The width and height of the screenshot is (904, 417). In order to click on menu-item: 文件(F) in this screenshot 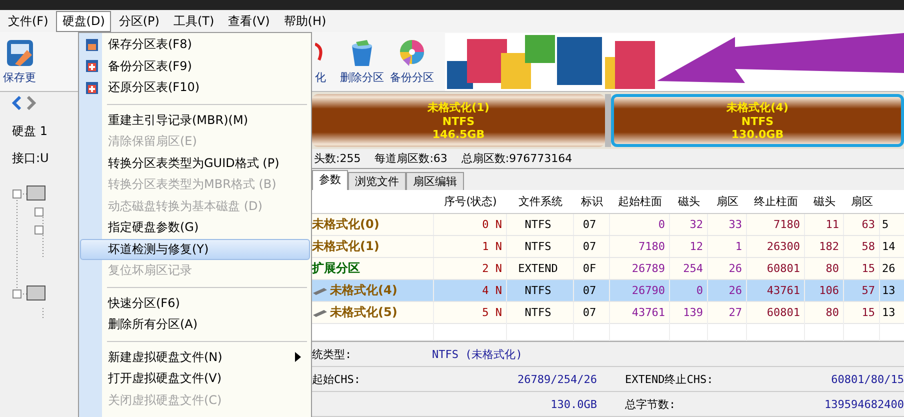, I will do `click(28, 21)`.